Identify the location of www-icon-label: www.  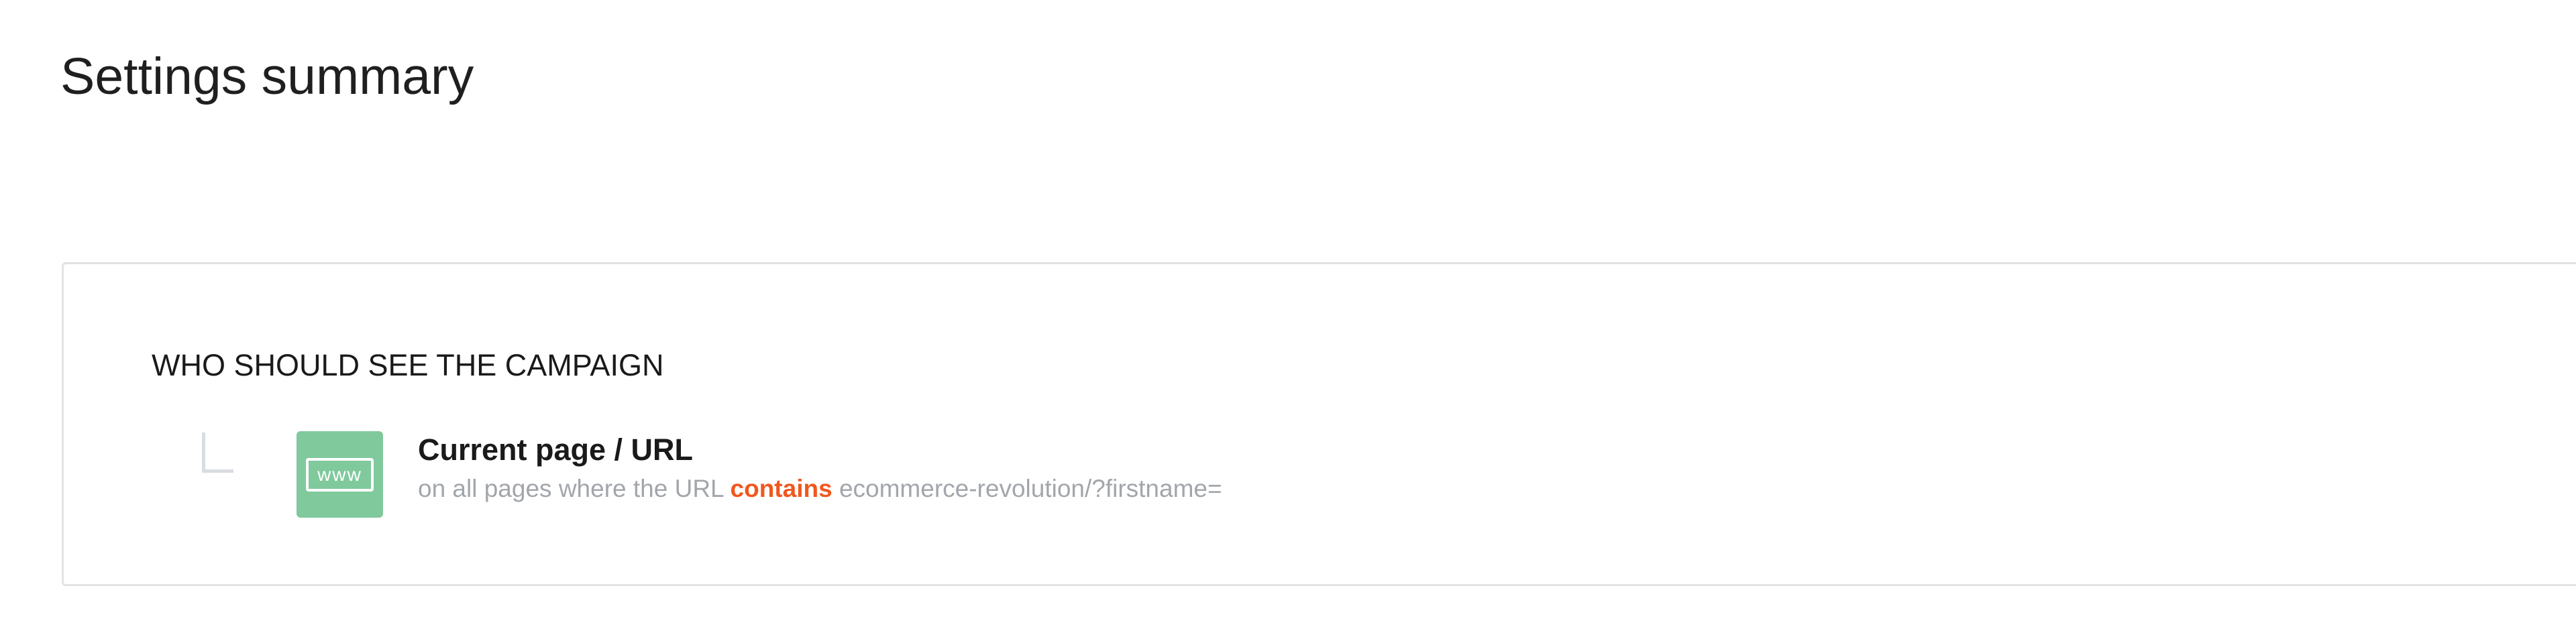
(339, 474).